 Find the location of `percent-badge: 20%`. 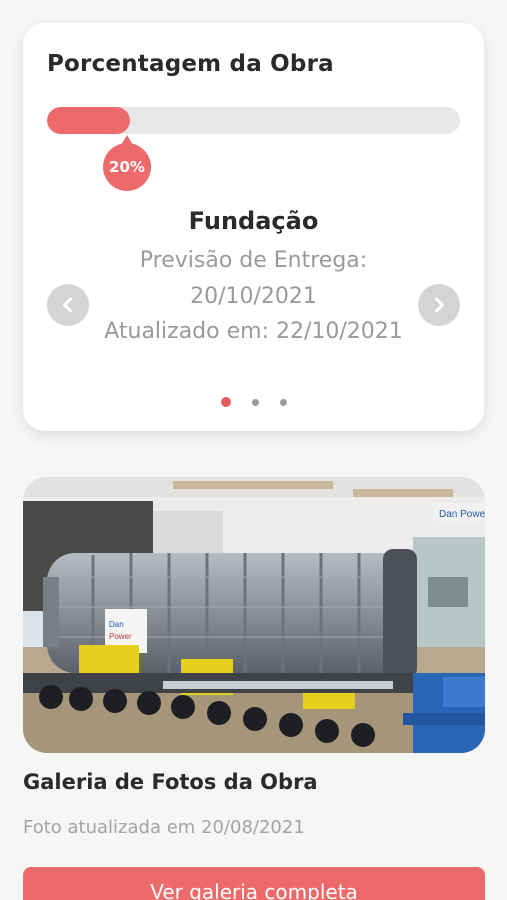

percent-badge: 20% is located at coordinates (127, 163).